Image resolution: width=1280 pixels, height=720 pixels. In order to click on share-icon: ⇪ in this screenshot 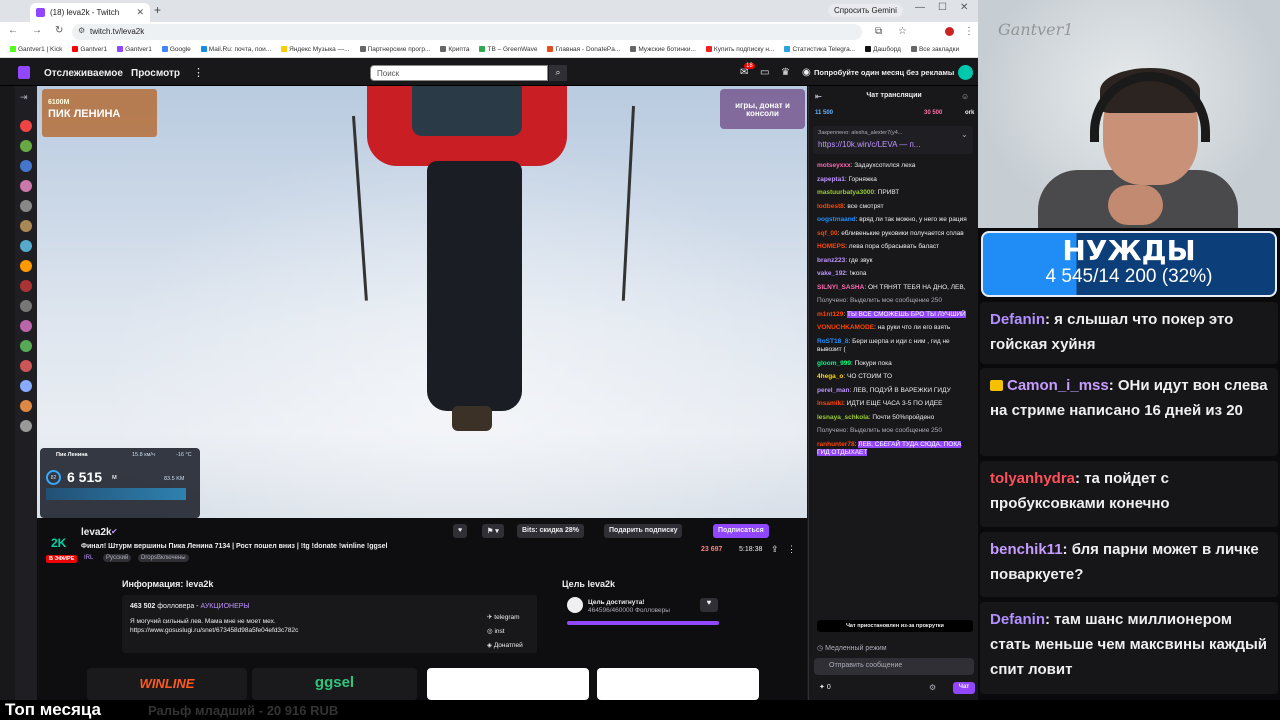, I will do `click(775, 549)`.